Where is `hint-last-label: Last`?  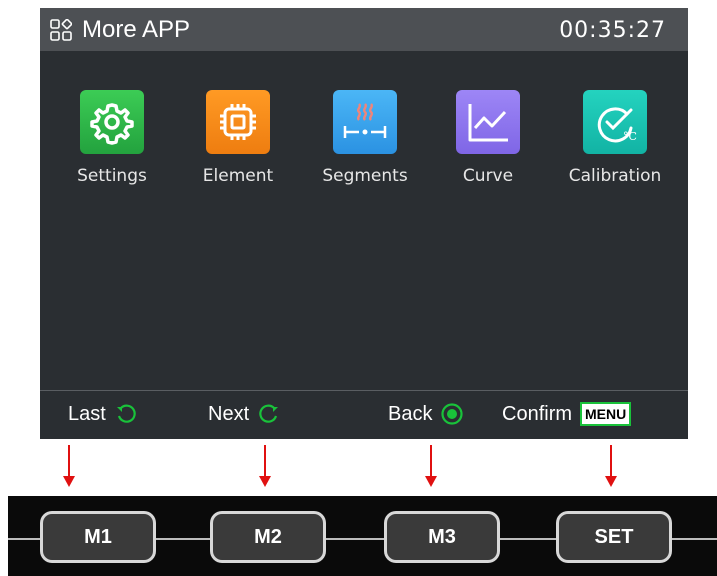 hint-last-label: Last is located at coordinates (87, 414).